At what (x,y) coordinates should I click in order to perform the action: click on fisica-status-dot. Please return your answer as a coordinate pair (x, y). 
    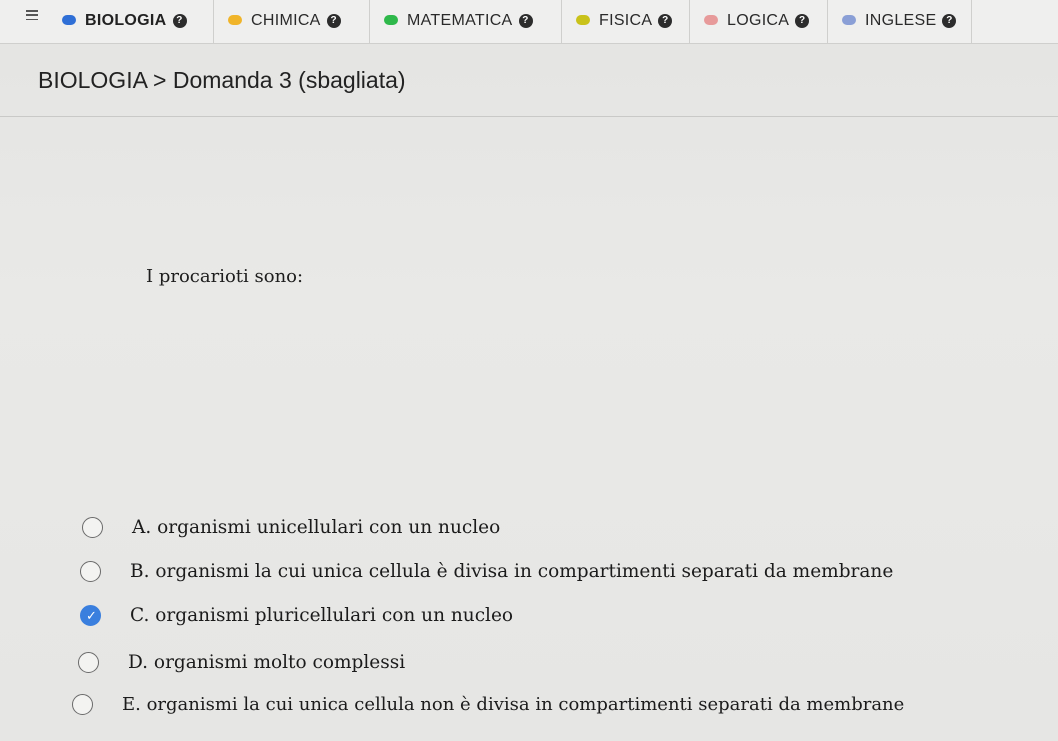
    Looking at the image, I should click on (583, 20).